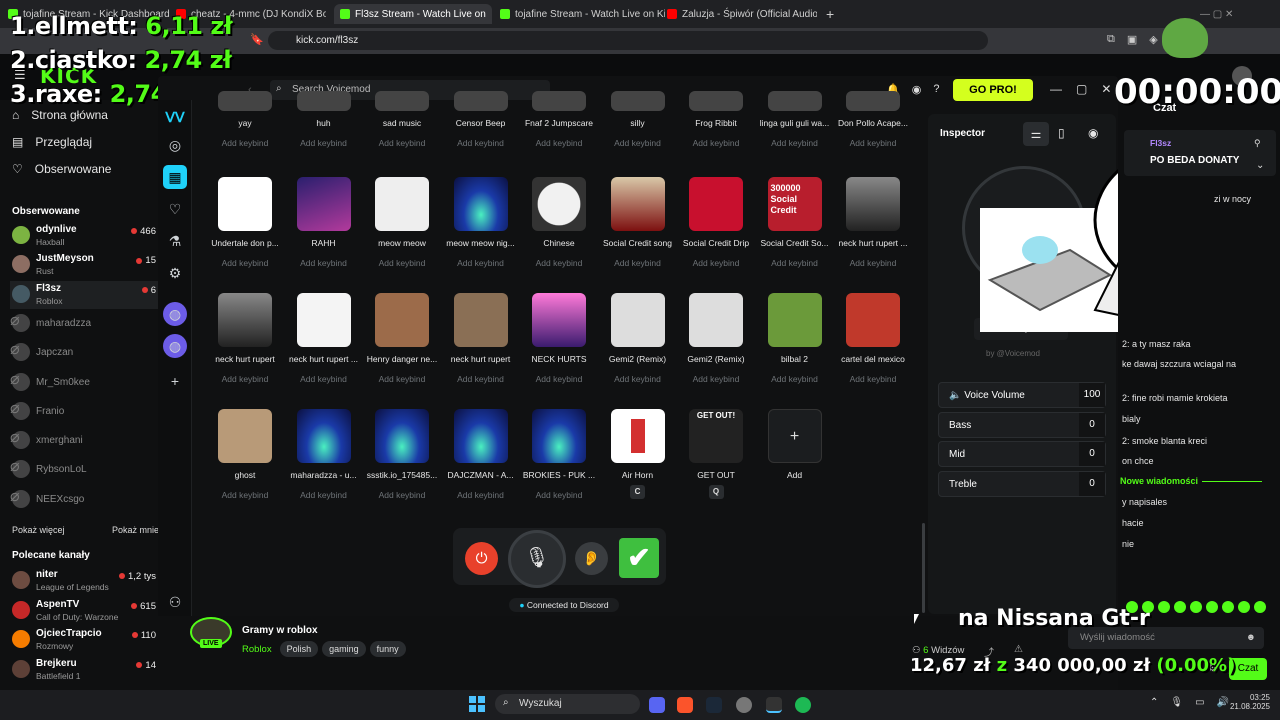 Image resolution: width=1280 pixels, height=720 pixels. Describe the element at coordinates (1260, 165) in the screenshot. I see `chevron-down-icon: ⌄` at that location.